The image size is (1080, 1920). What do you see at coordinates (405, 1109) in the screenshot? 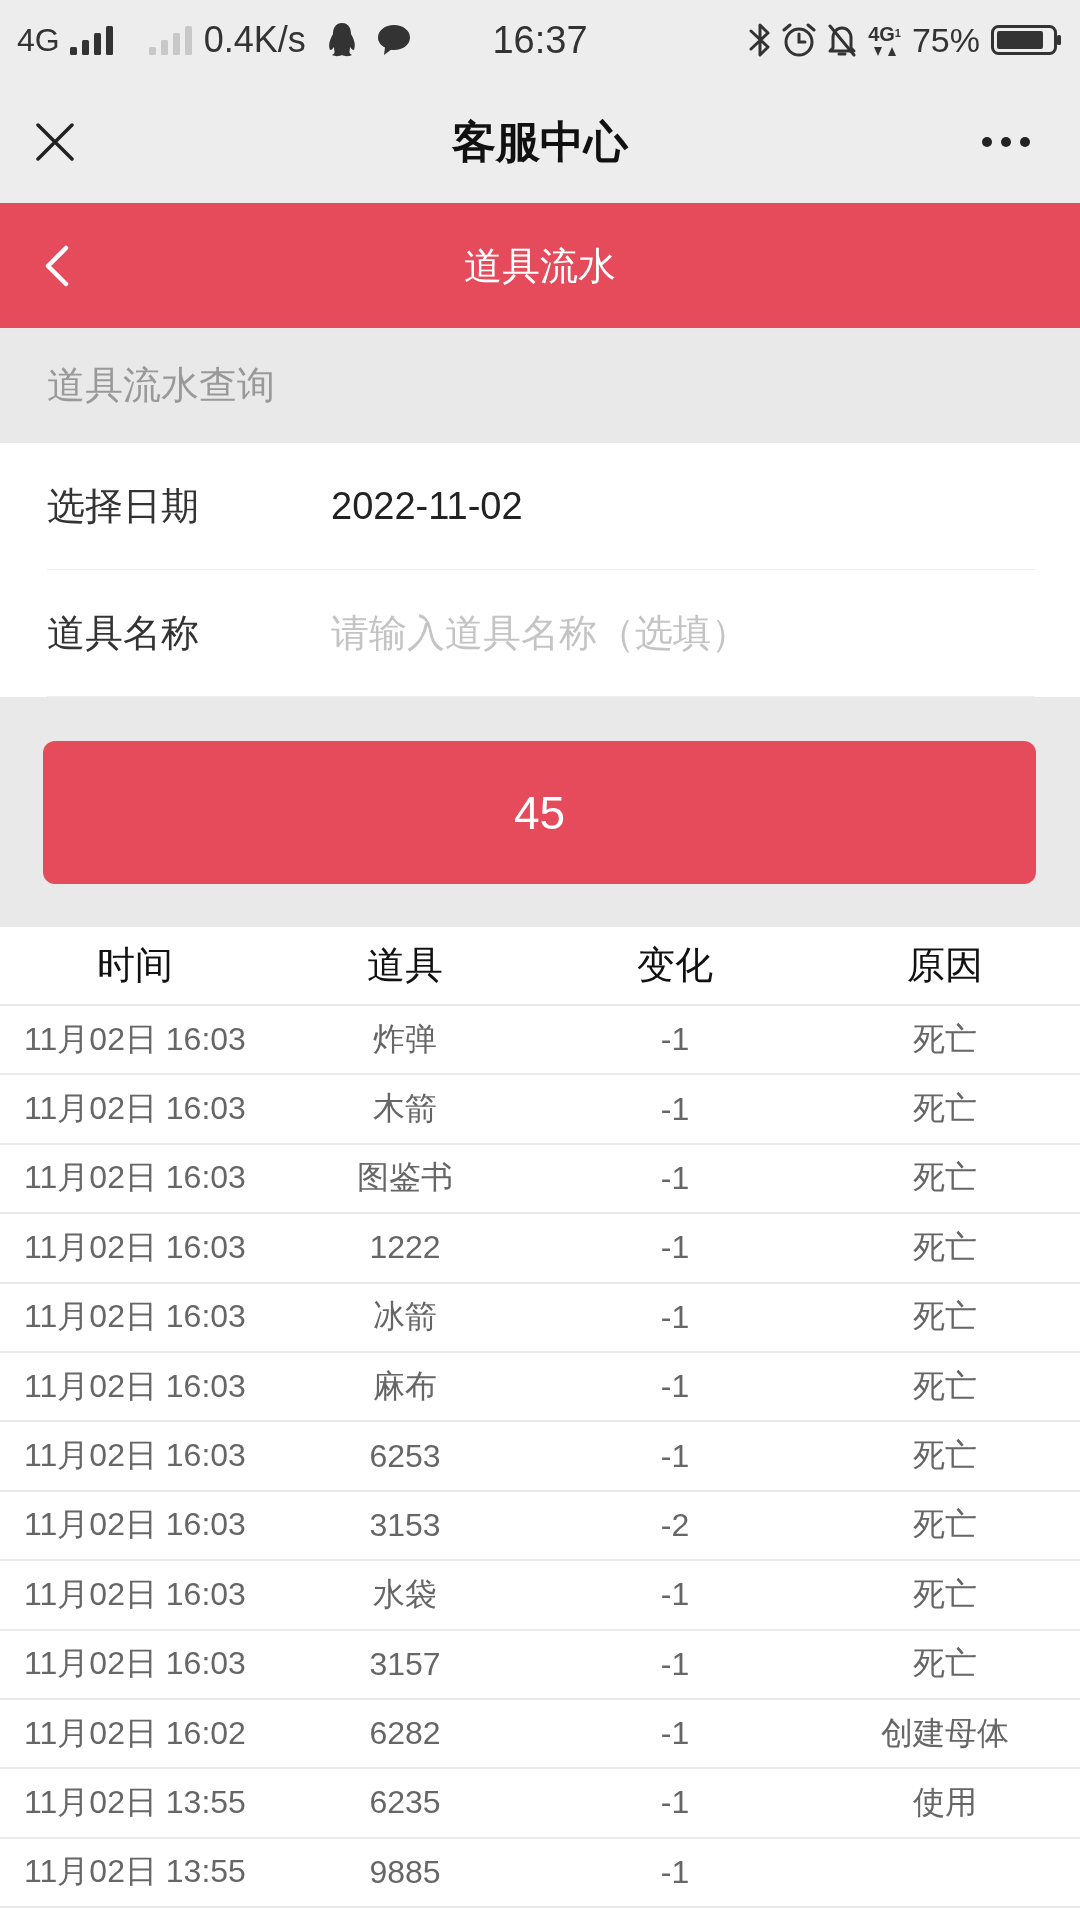
I see `table-cell-text: 木箭` at bounding box center [405, 1109].